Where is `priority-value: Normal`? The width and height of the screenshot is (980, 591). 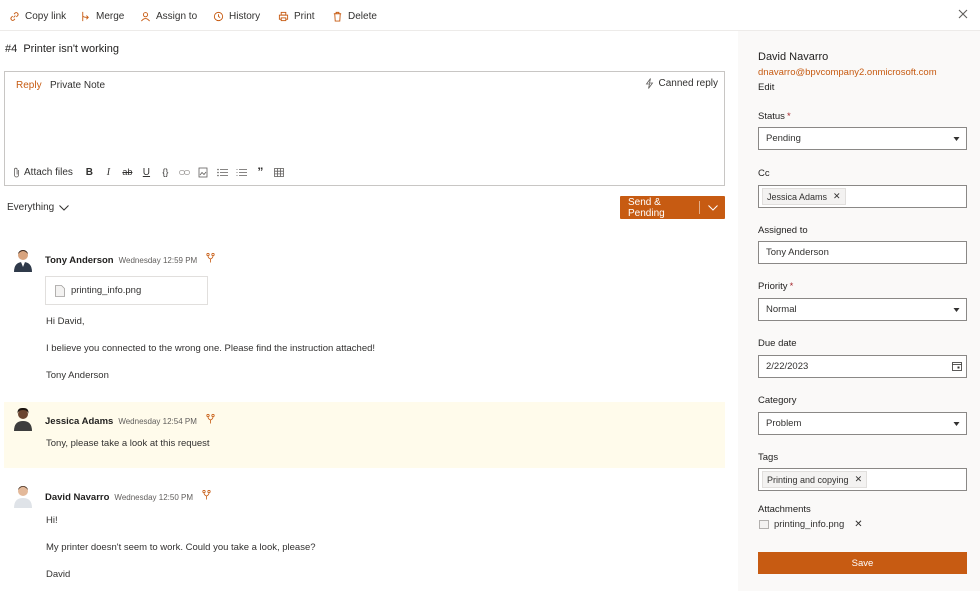
priority-value: Normal is located at coordinates (781, 309).